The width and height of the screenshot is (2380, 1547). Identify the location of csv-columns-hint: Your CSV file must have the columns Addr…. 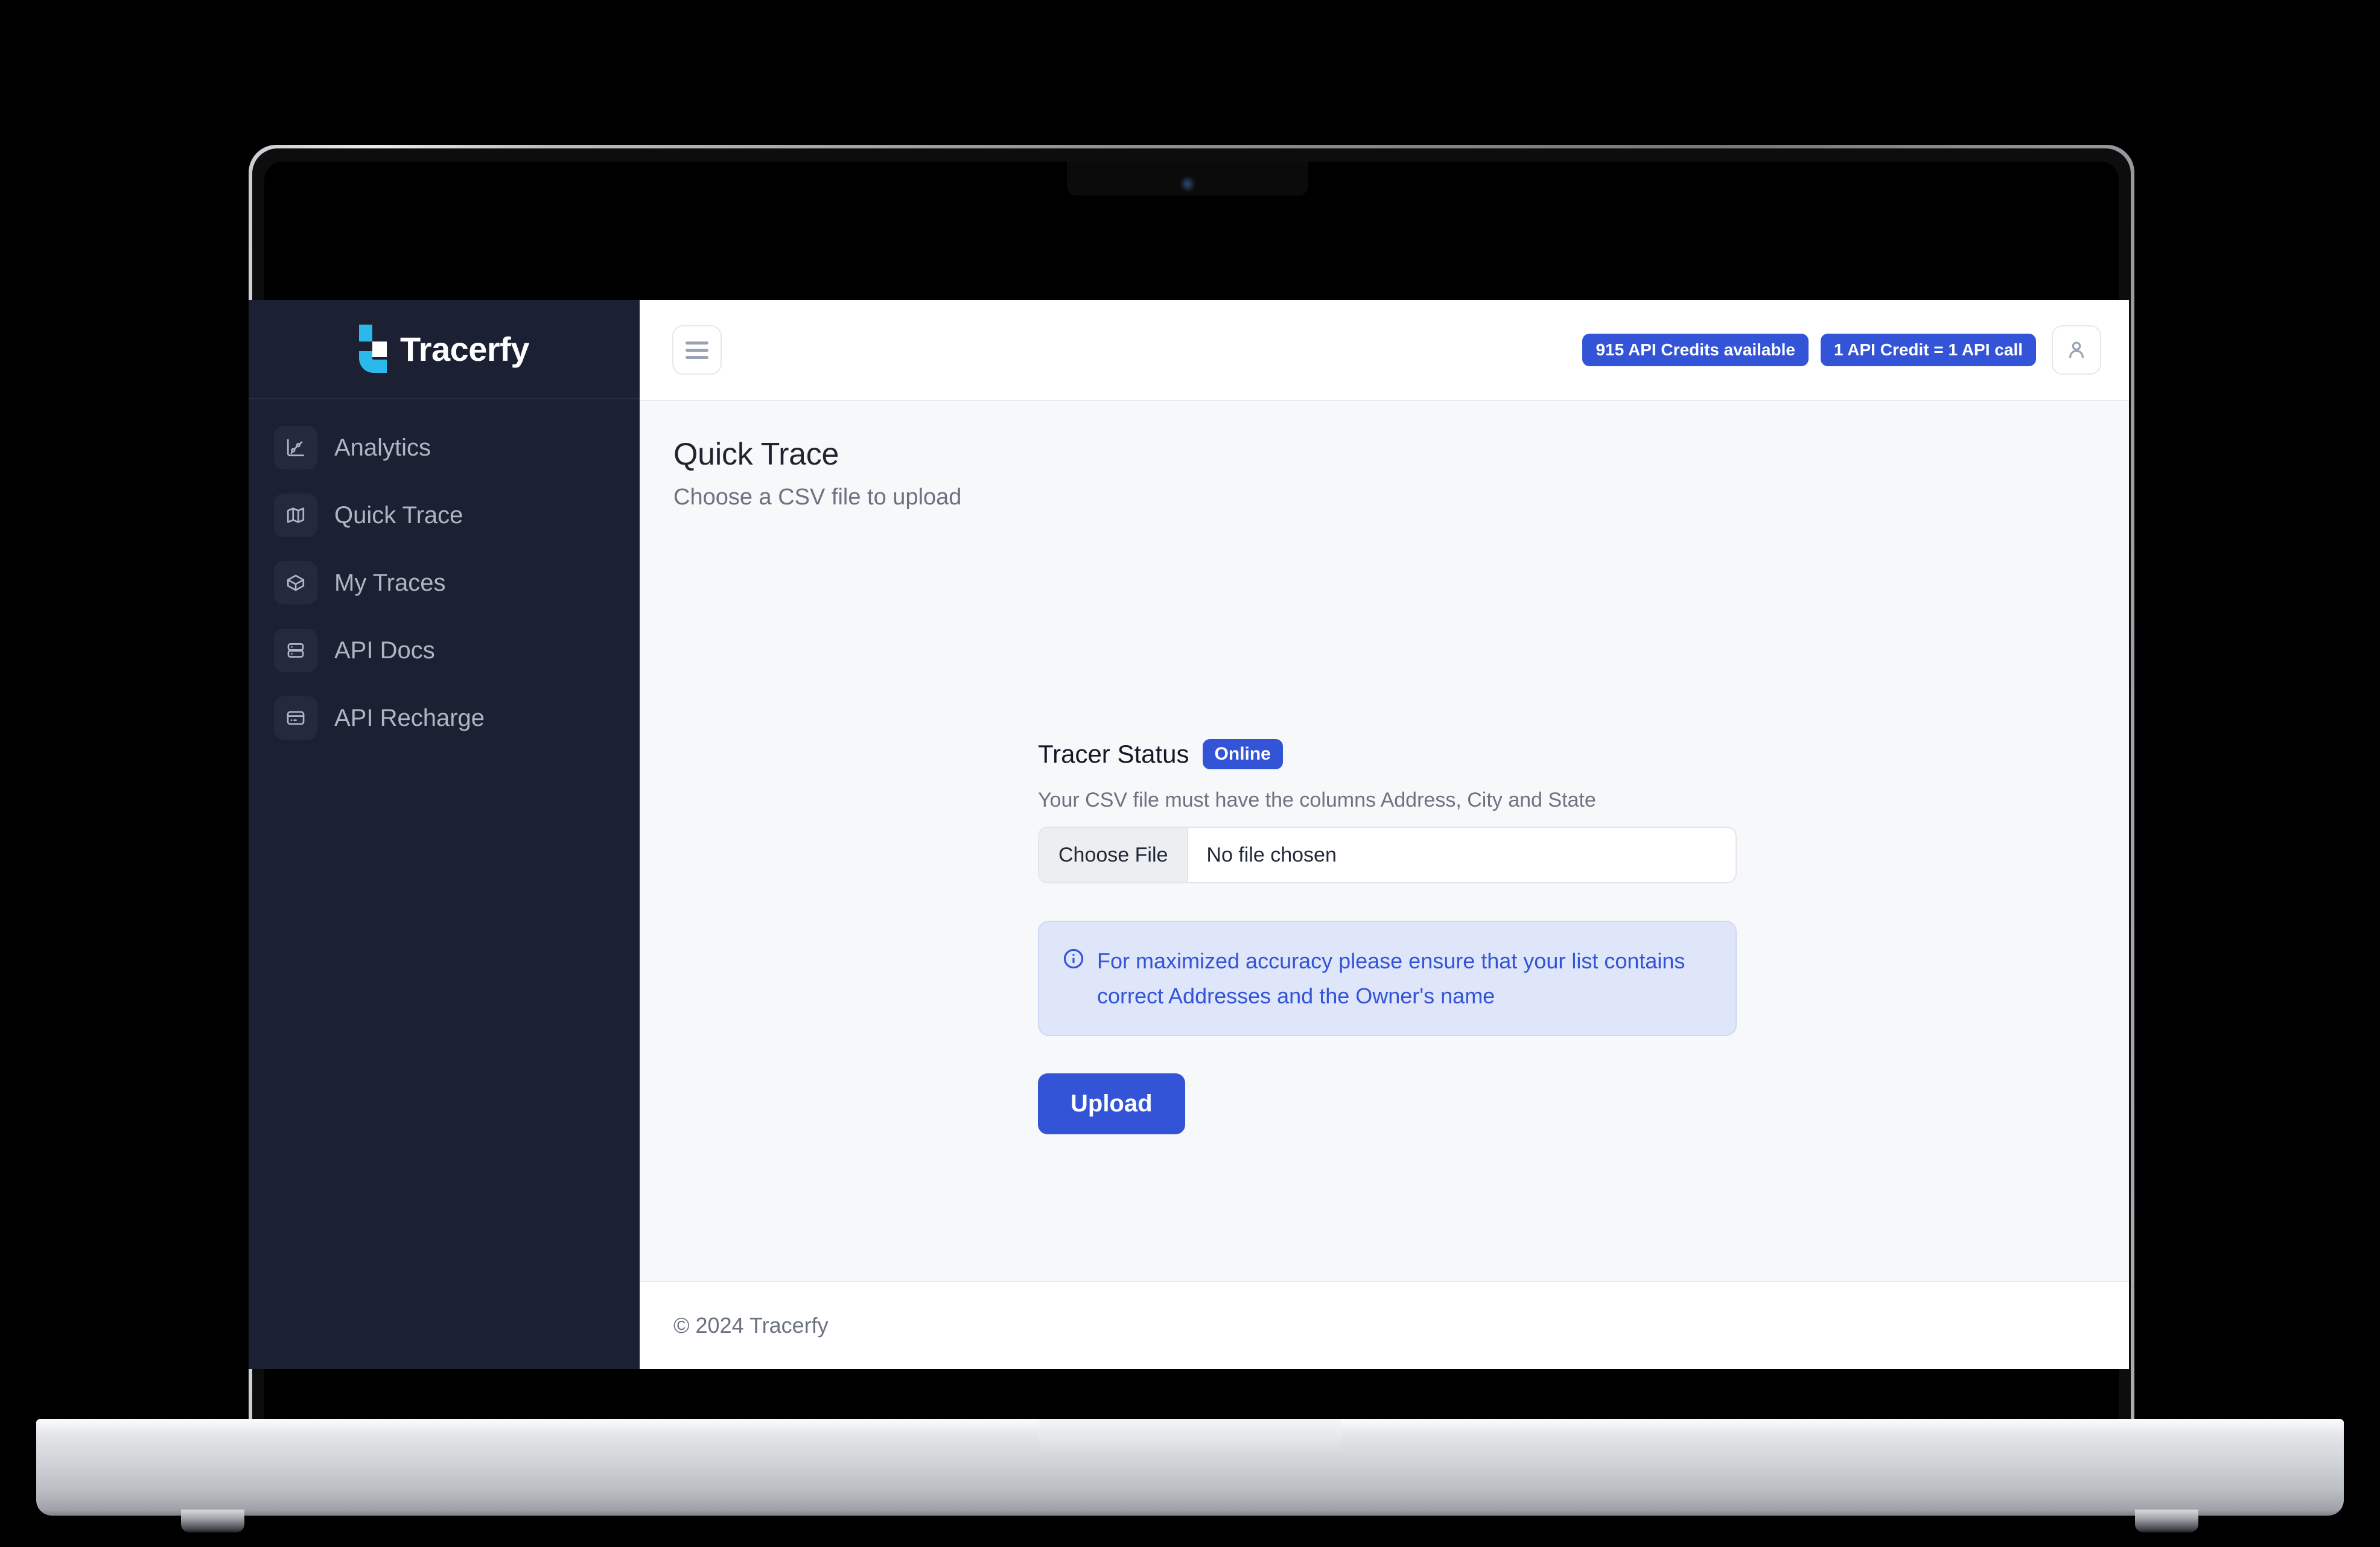
(1317, 801).